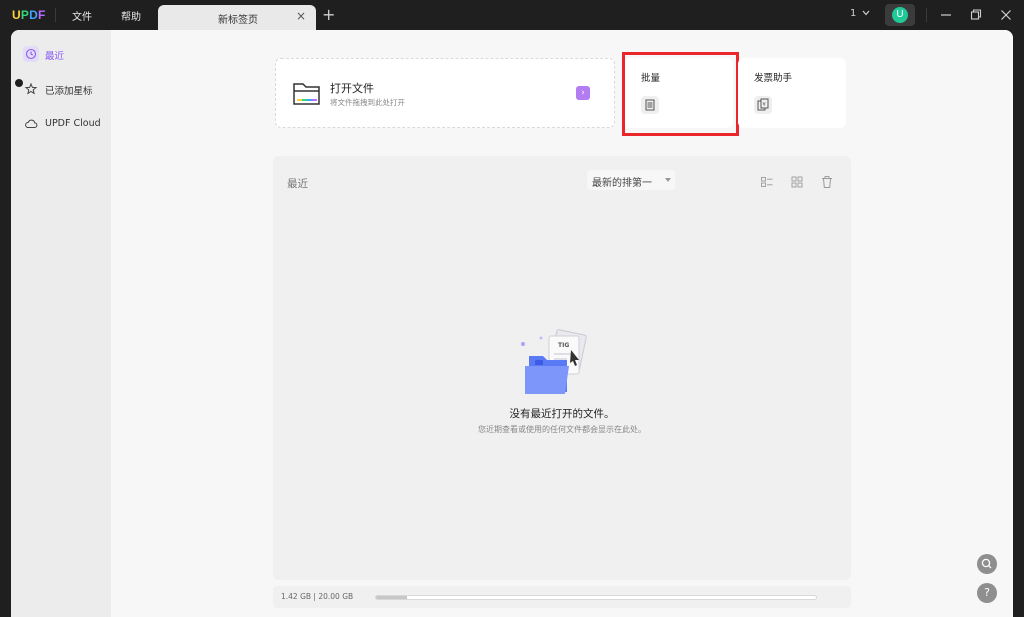 The image size is (1024, 617). Describe the element at coordinates (445, 93) in the screenshot. I see `open-file-card: 打开文件 将文件拖拽到此处打开 ›` at that location.